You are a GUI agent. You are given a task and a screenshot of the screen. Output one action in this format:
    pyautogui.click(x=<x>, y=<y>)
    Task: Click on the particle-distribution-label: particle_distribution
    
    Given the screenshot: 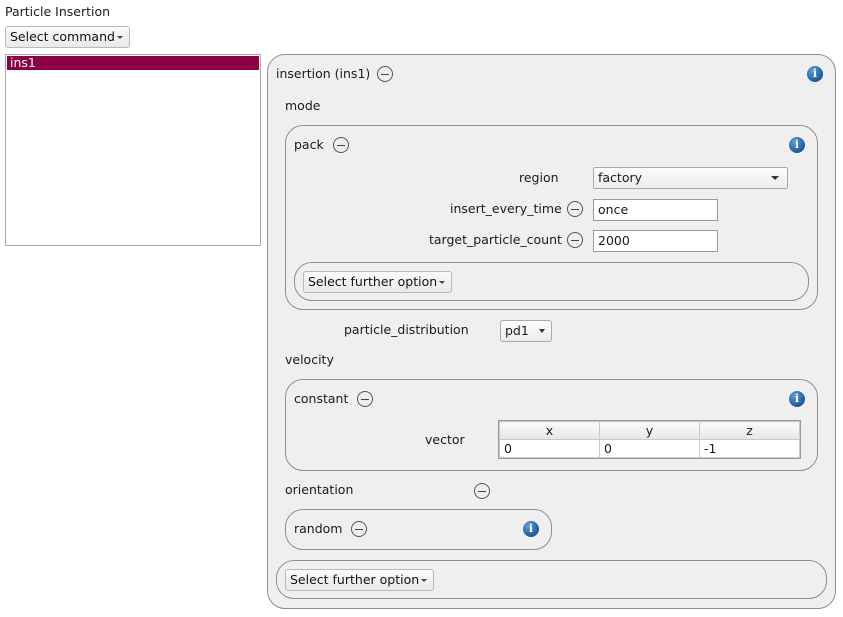 What is the action you would take?
    pyautogui.click(x=406, y=329)
    